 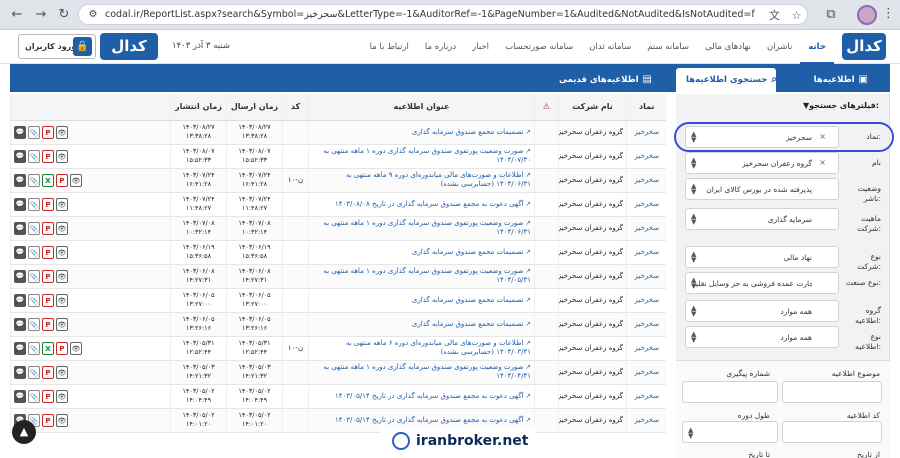 I want to click on col-title: عنوان اطلاعیه, so click(x=421, y=107).